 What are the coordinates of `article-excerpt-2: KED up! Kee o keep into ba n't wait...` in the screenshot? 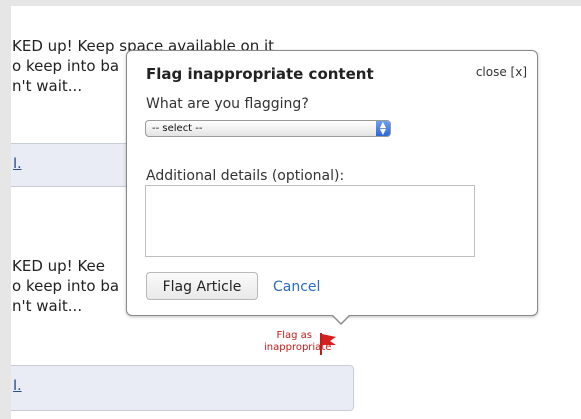 It's located at (65, 286).